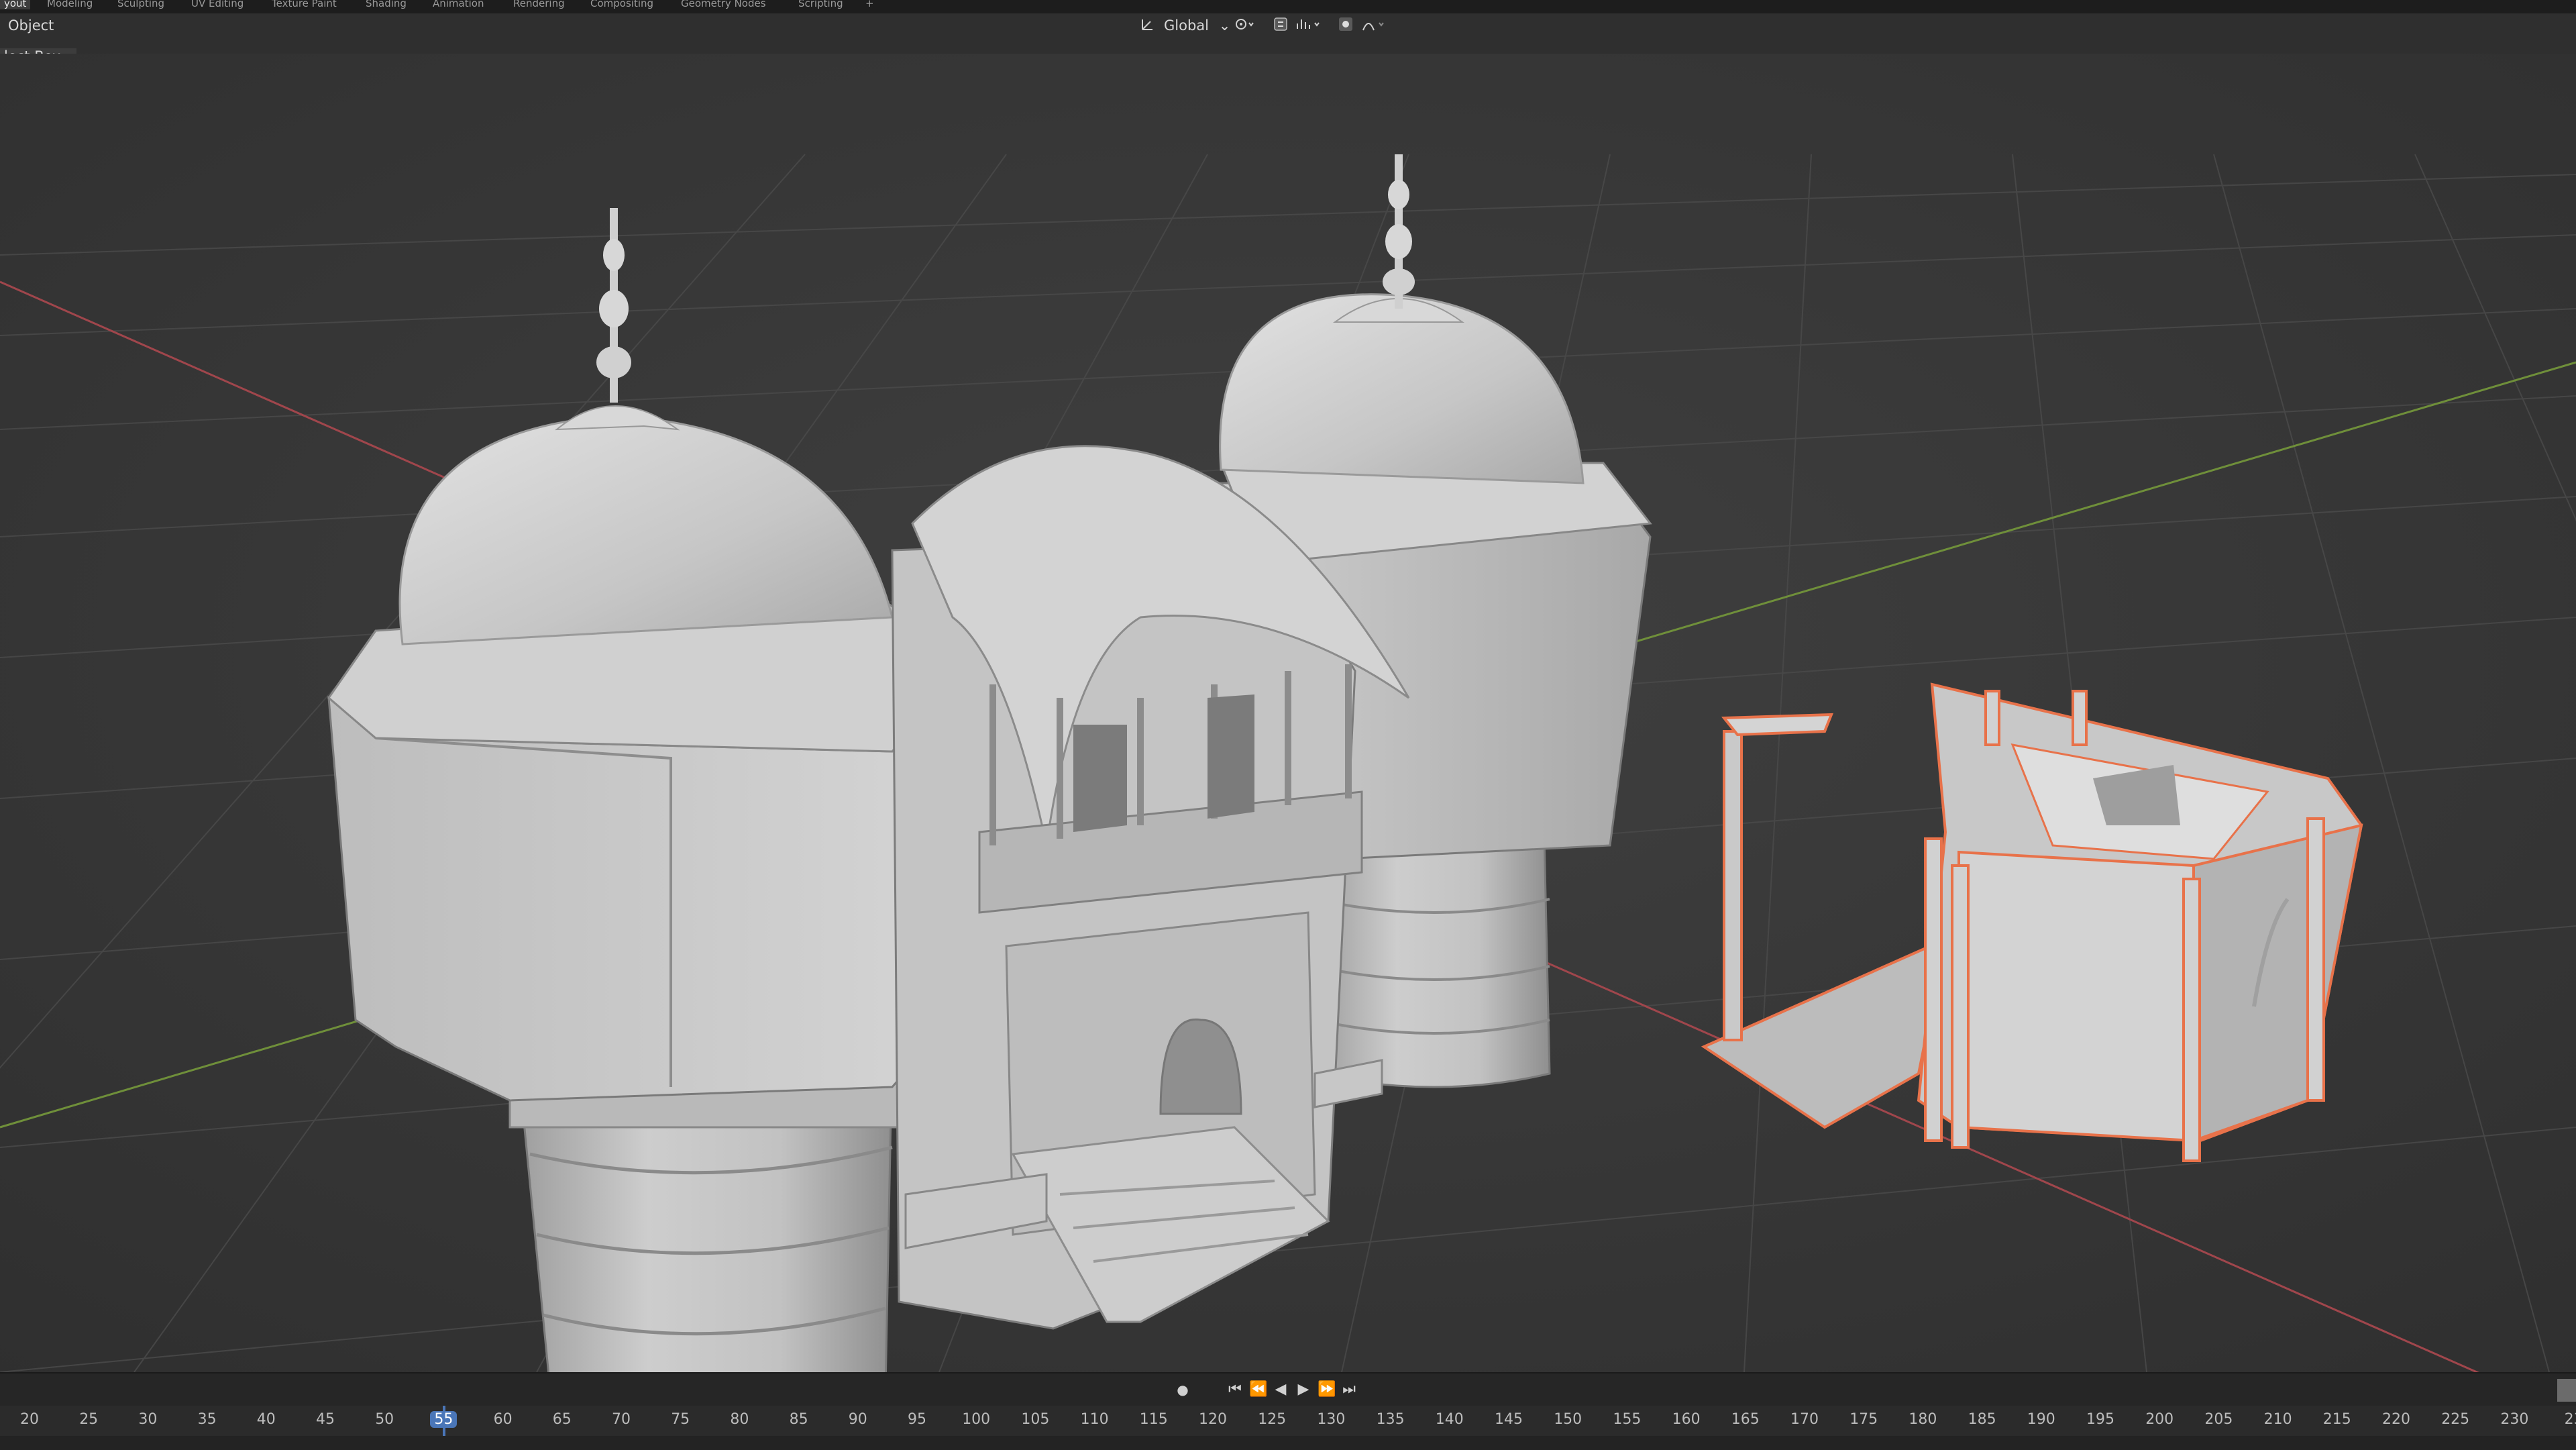 The height and width of the screenshot is (1450, 2576). I want to click on tab-compositing: Compositing, so click(621, 4).